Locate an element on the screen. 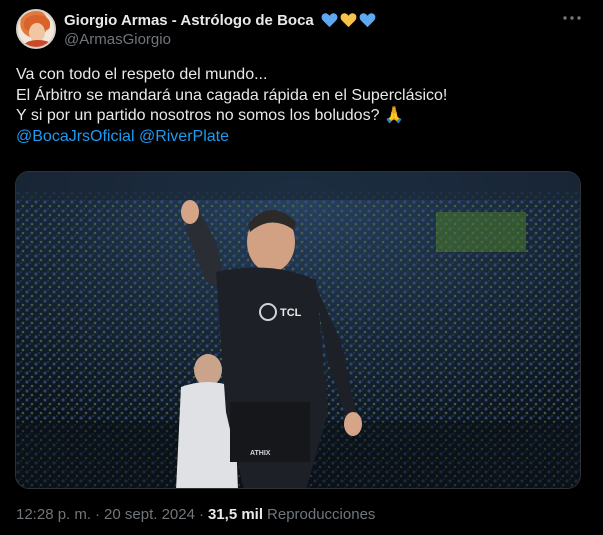  yellow-heart-icon is located at coordinates (348, 20).